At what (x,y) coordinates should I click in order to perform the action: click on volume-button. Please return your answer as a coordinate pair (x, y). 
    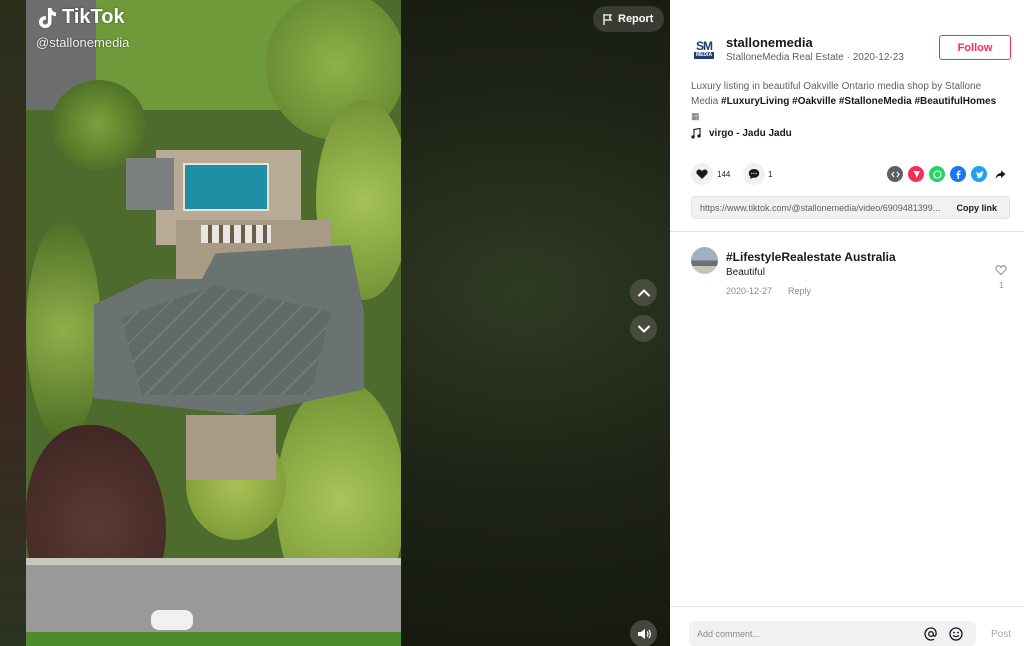
    Looking at the image, I should click on (643, 633).